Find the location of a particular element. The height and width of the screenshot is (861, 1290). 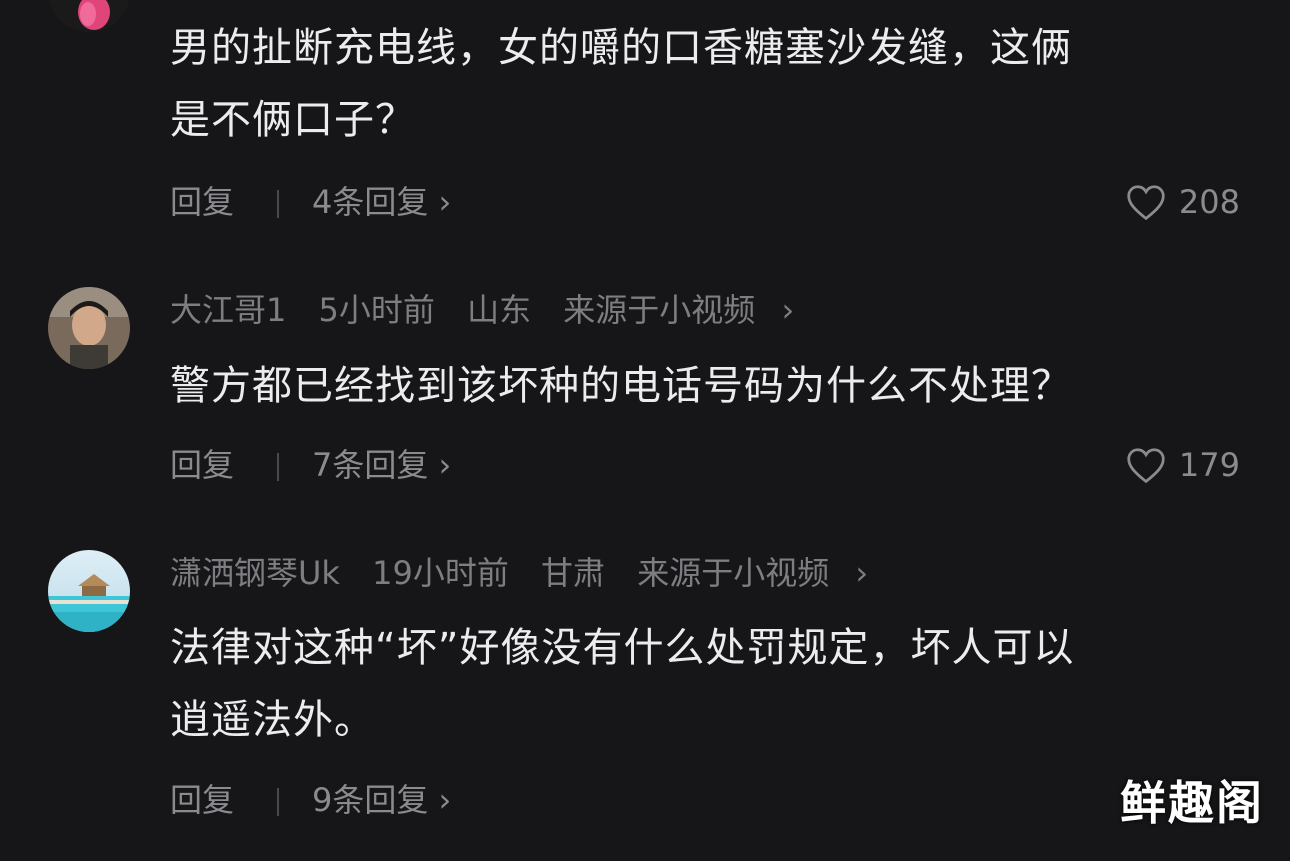

comment-actions: 回复 4条回复 › 208 is located at coordinates (707, 202).